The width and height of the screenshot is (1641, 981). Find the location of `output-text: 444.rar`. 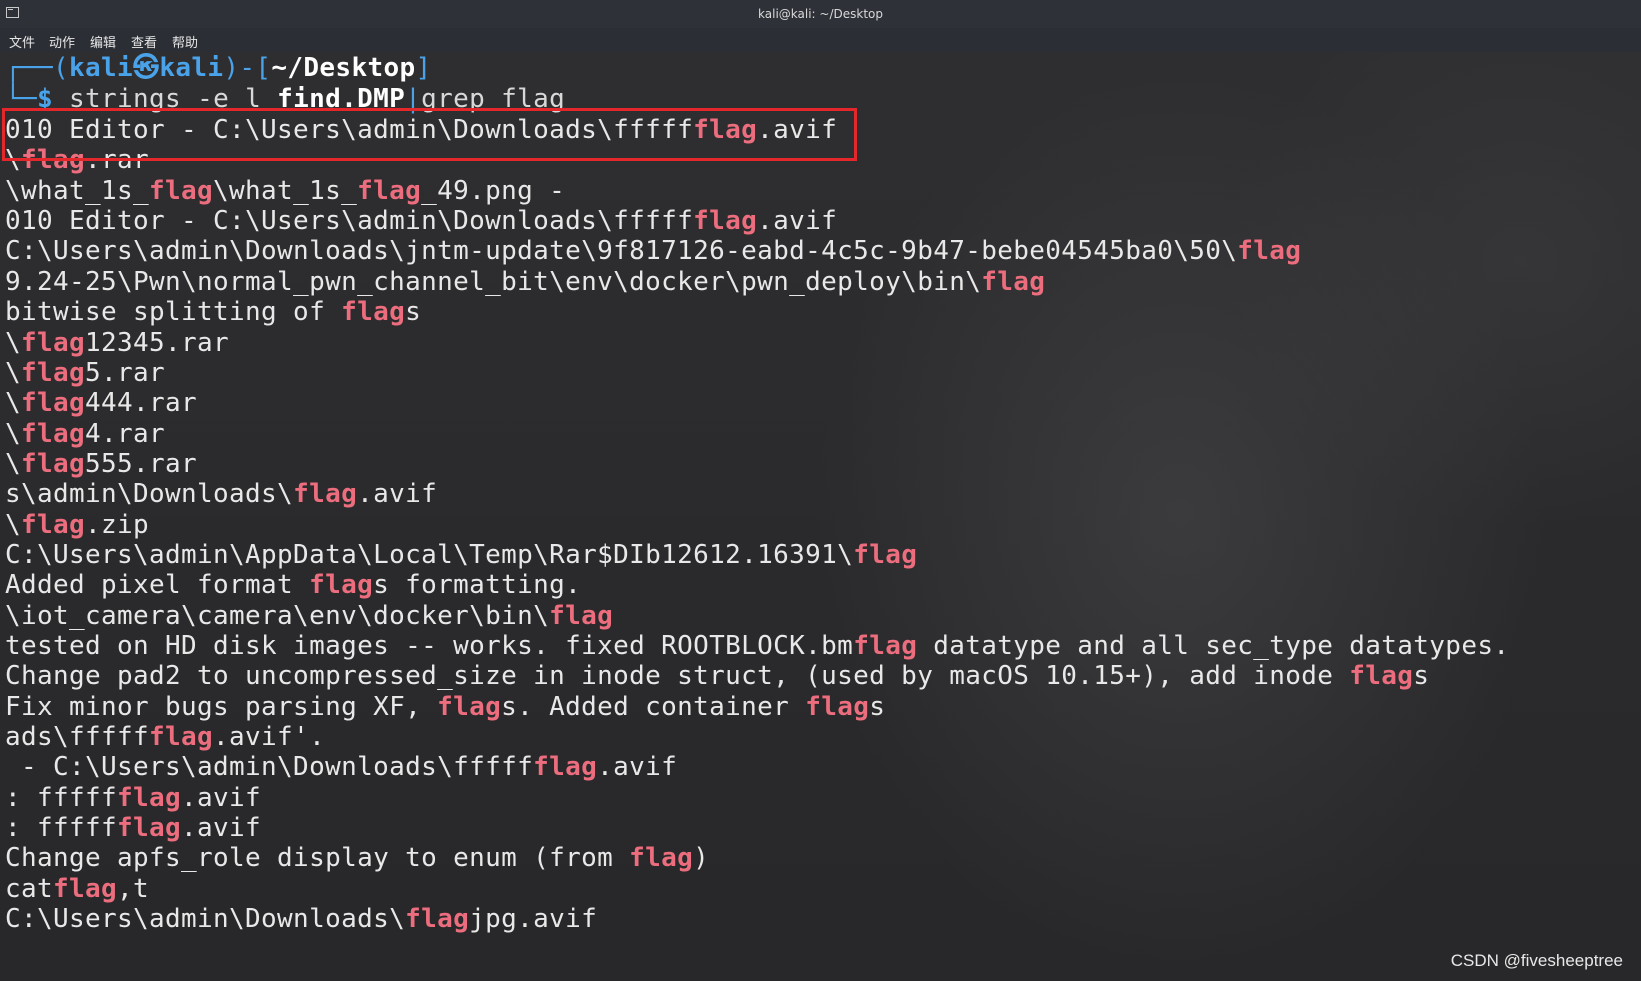

output-text: 444.rar is located at coordinates (141, 403).